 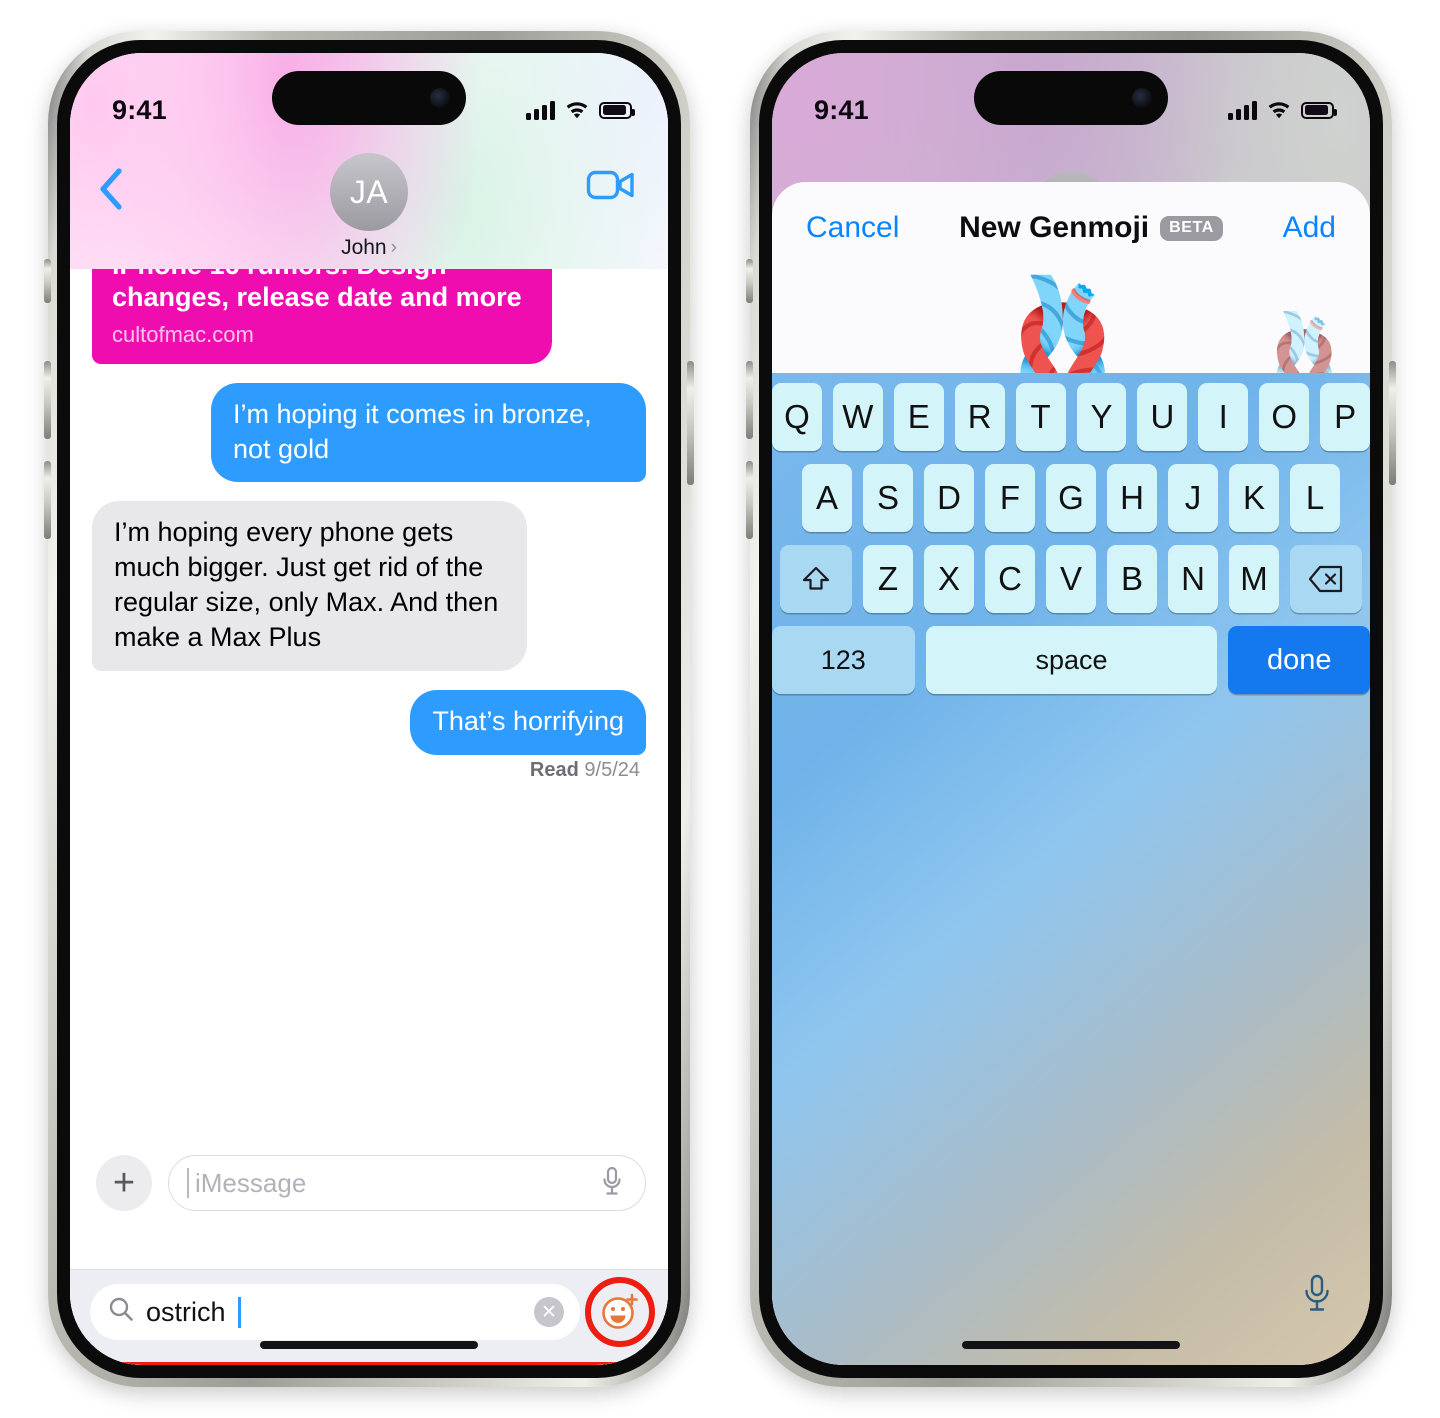 I want to click on keyboard-row-3: Z X C V B N M, so click(x=1071, y=579).